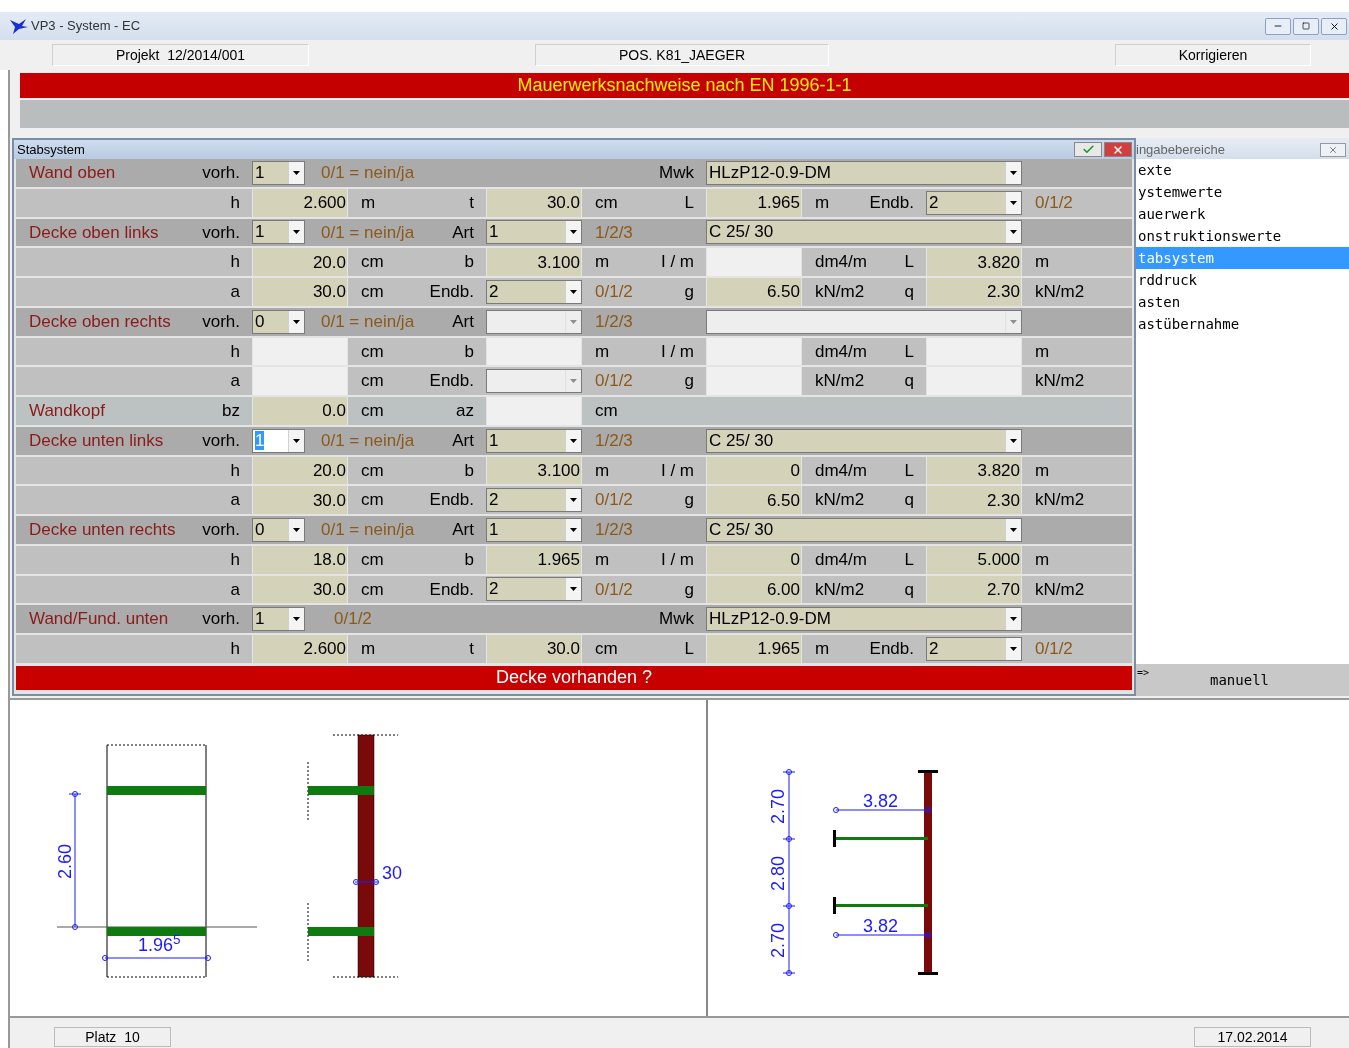 This screenshot has width=1349, height=1048. I want to click on field-label: Art, so click(463, 321).